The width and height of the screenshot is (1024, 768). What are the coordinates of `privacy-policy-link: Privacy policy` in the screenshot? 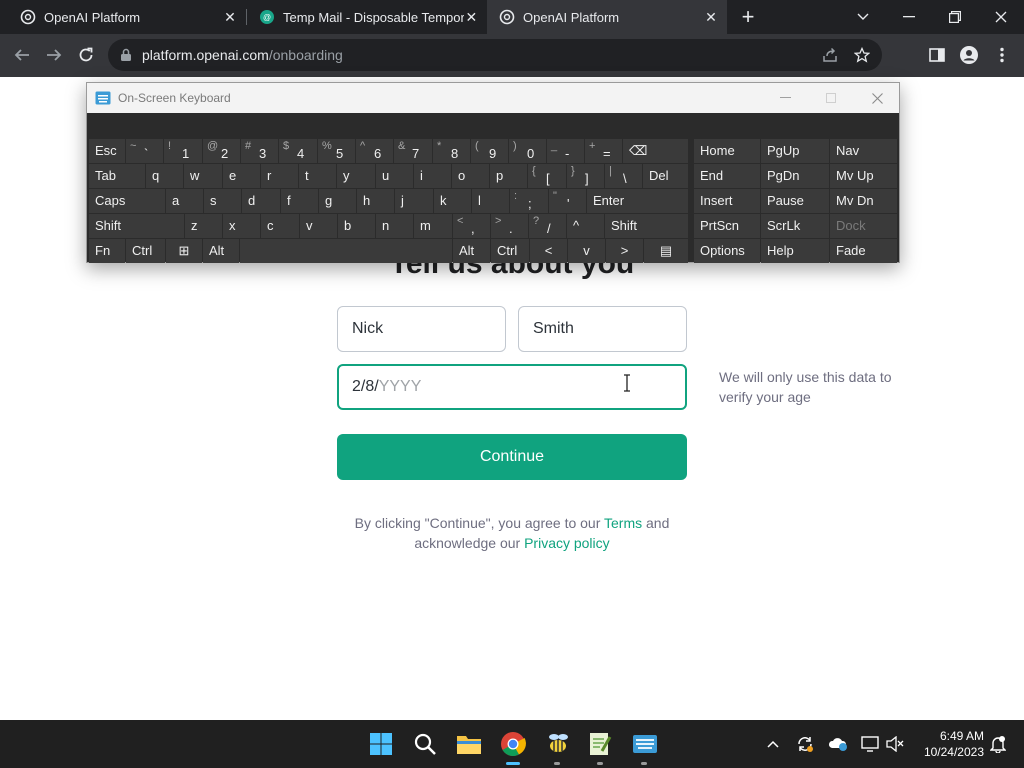 It's located at (567, 543).